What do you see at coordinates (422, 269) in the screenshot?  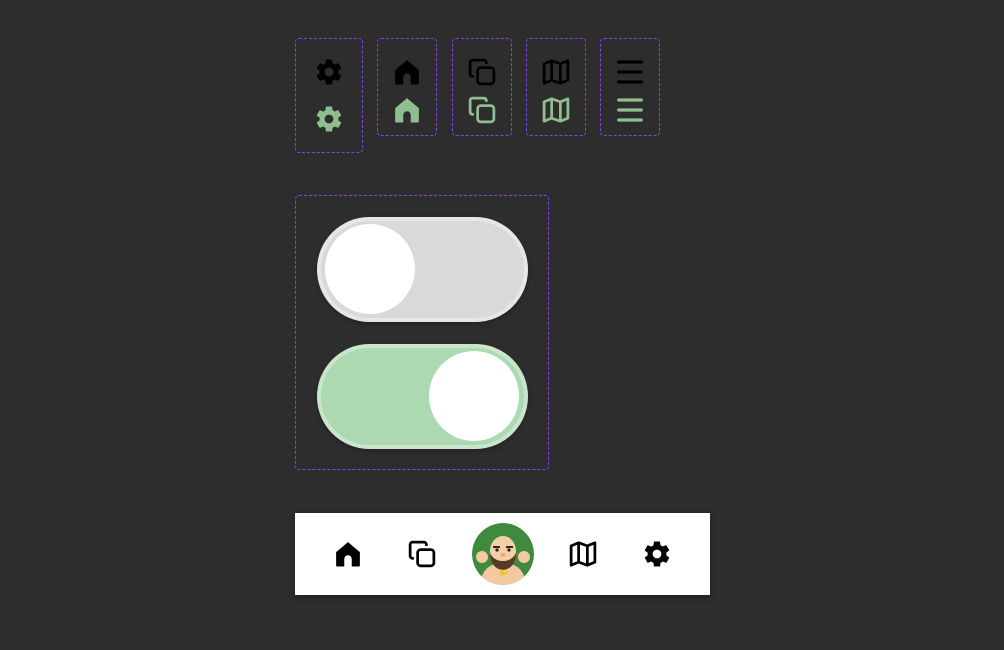 I see `toggle-switch-off` at bounding box center [422, 269].